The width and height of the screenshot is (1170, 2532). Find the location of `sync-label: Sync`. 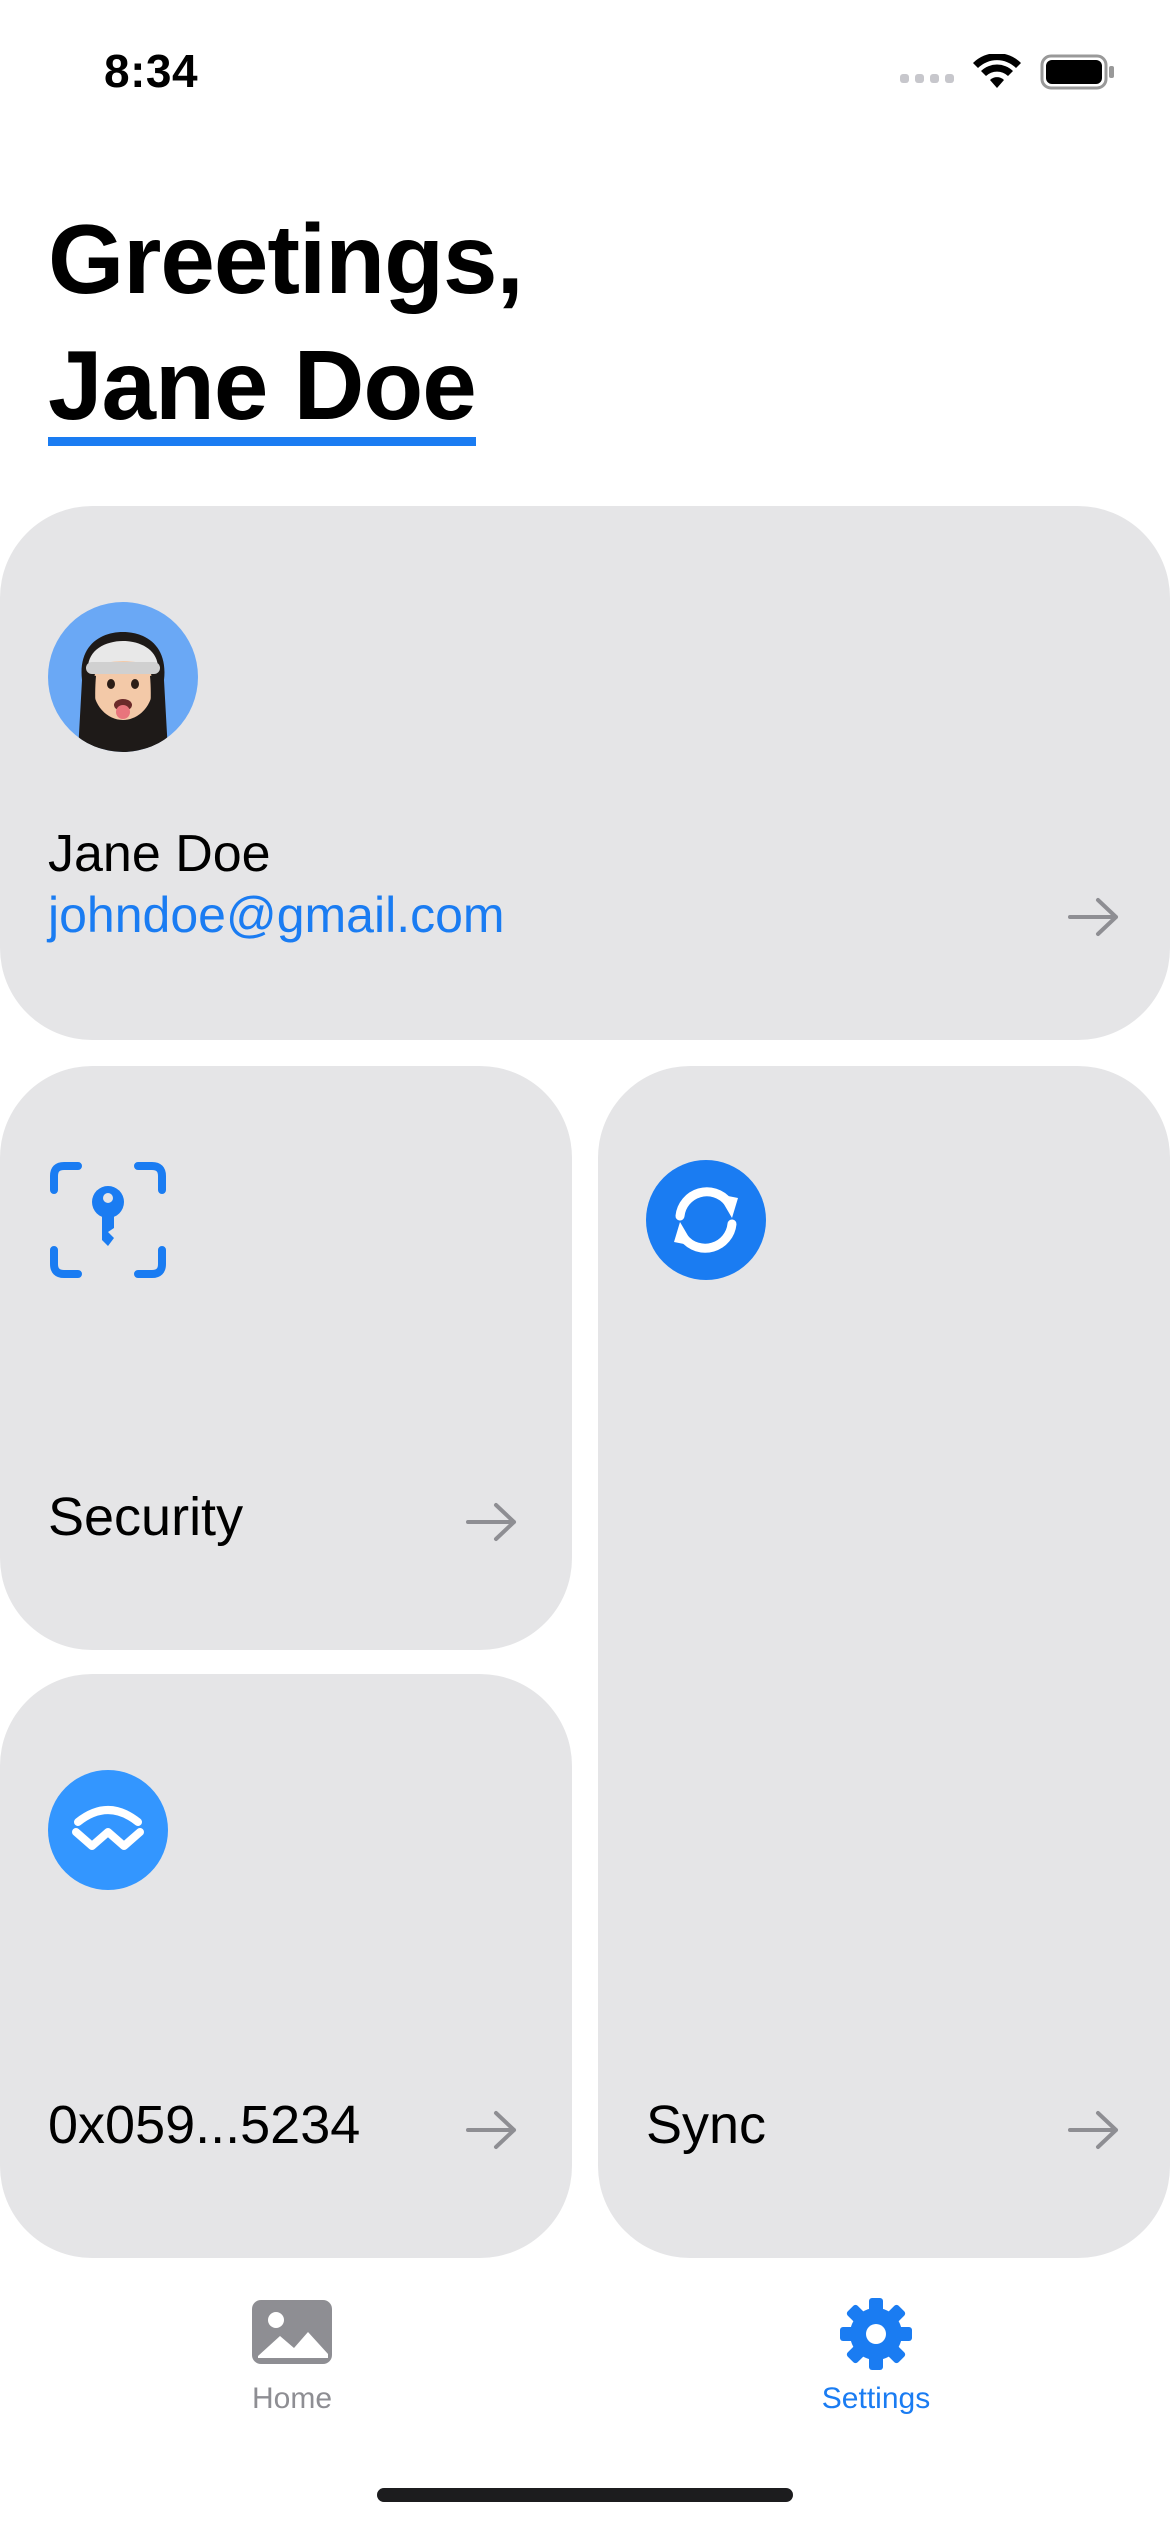

sync-label: Sync is located at coordinates (706, 2125).